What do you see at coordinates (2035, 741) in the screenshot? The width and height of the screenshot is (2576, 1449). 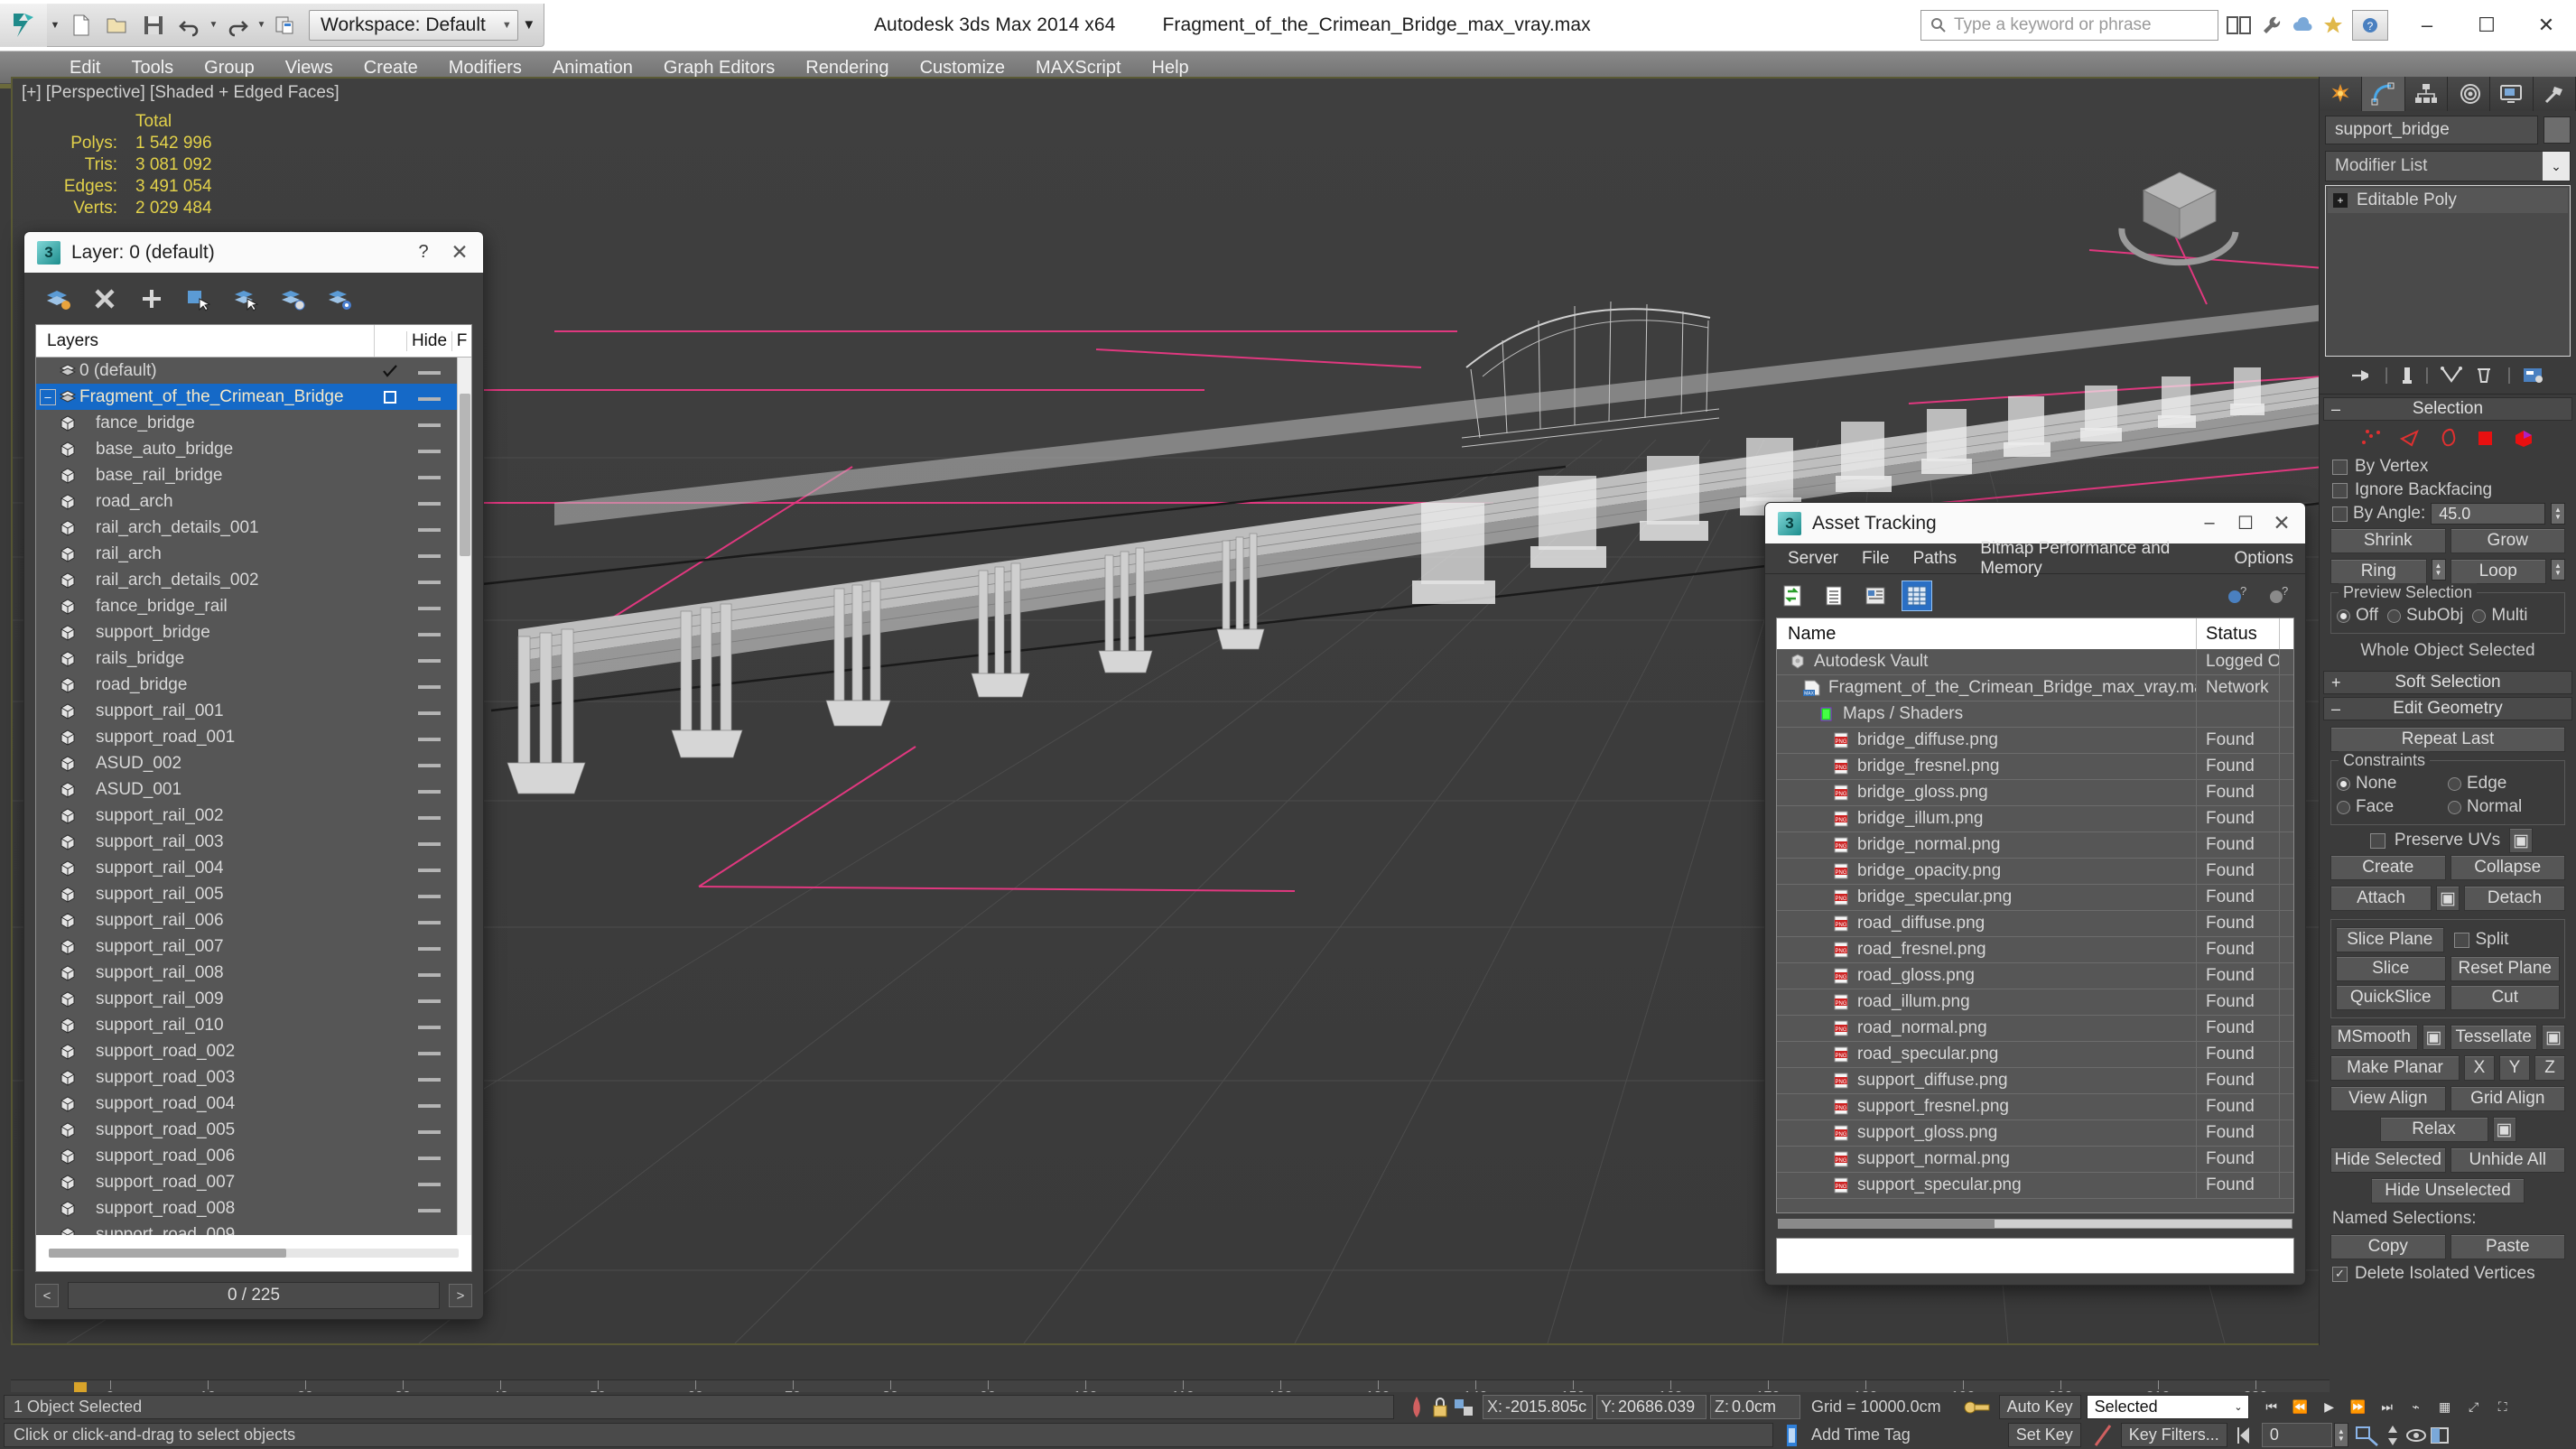 I see `asset-row: PNG bridge_diffuse.png Found` at bounding box center [2035, 741].